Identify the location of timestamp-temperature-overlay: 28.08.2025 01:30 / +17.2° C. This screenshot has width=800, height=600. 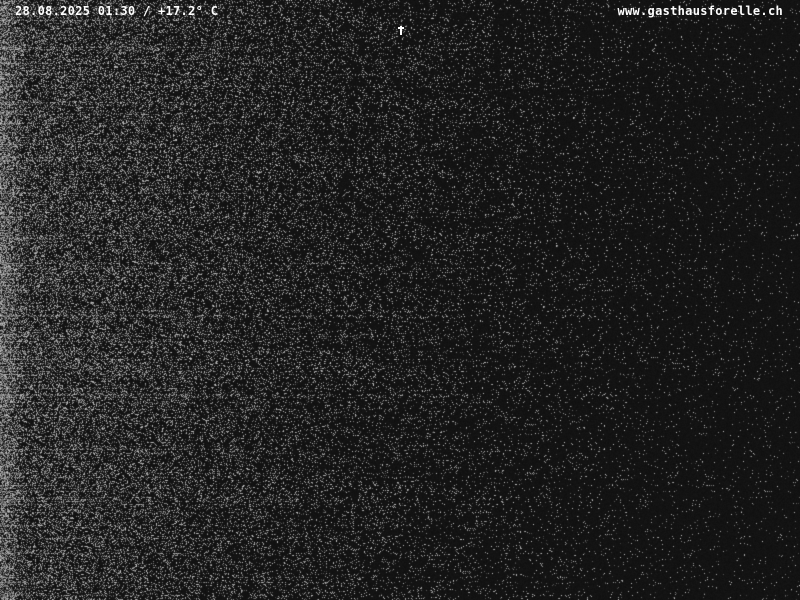
(117, 11).